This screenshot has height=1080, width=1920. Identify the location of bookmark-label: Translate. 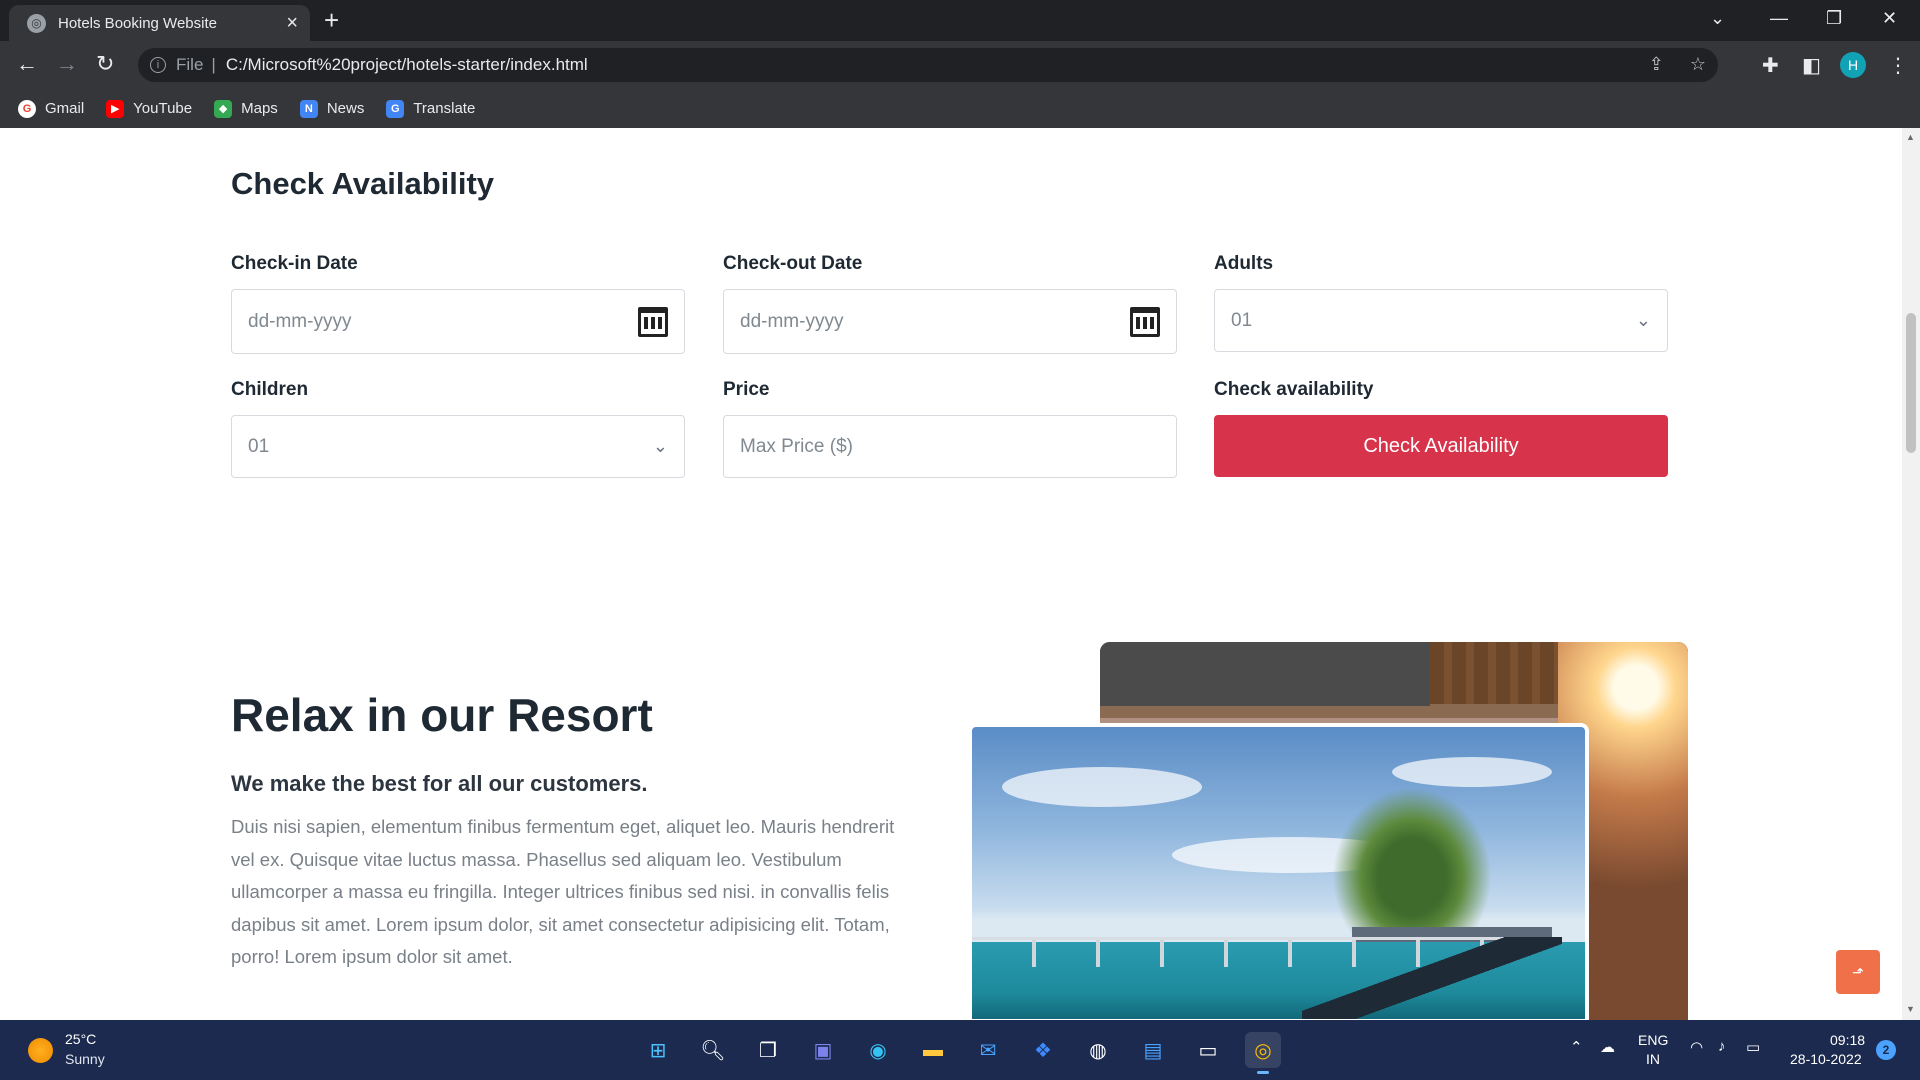
(444, 108).